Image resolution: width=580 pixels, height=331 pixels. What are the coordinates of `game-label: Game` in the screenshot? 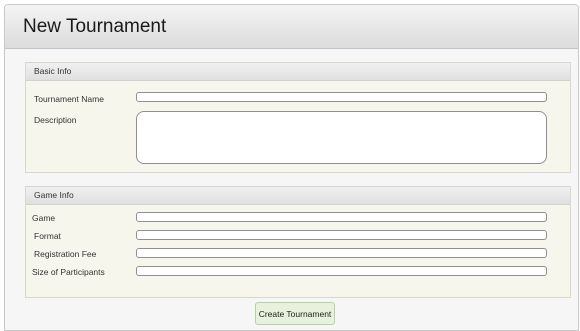 It's located at (44, 218).